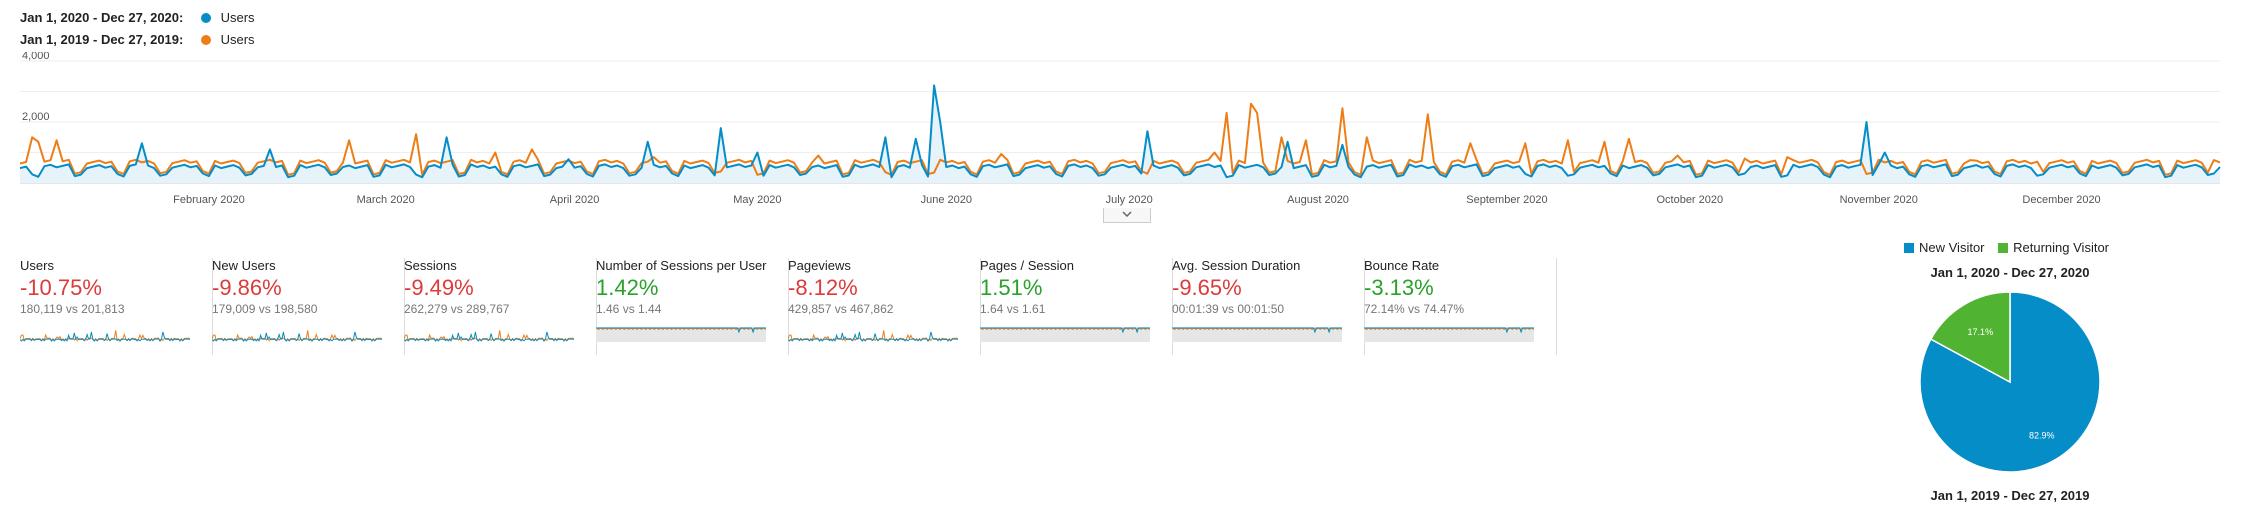 This screenshot has height=508, width=2244. Describe the element at coordinates (1027, 265) in the screenshot. I see `metric-name: Pages / Session` at that location.